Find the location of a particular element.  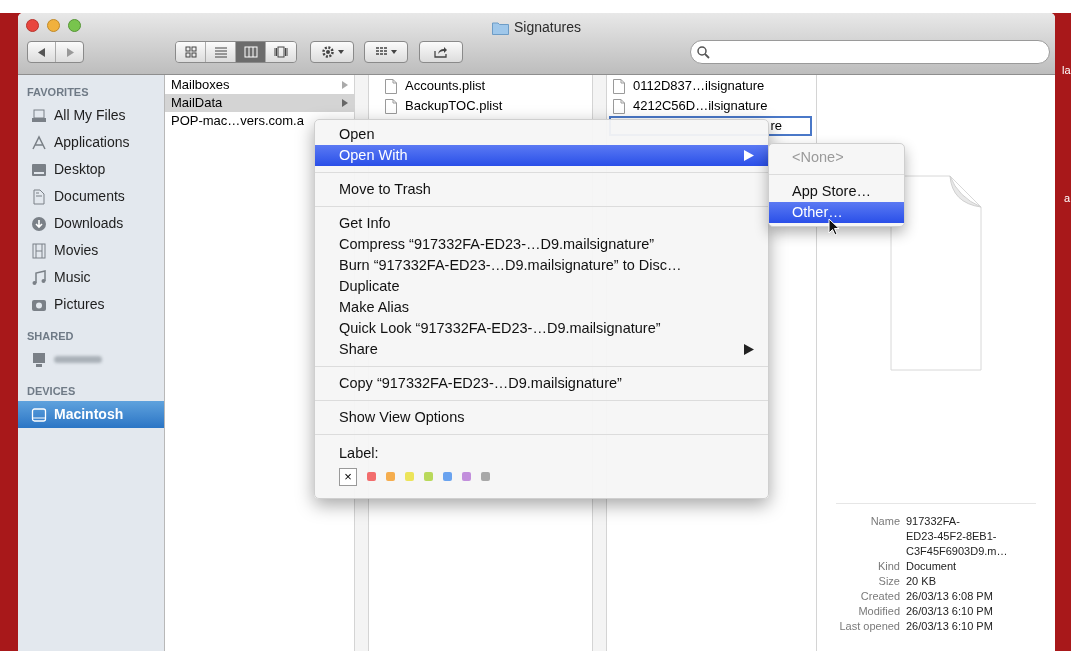

no-label-button: × is located at coordinates (348, 476).